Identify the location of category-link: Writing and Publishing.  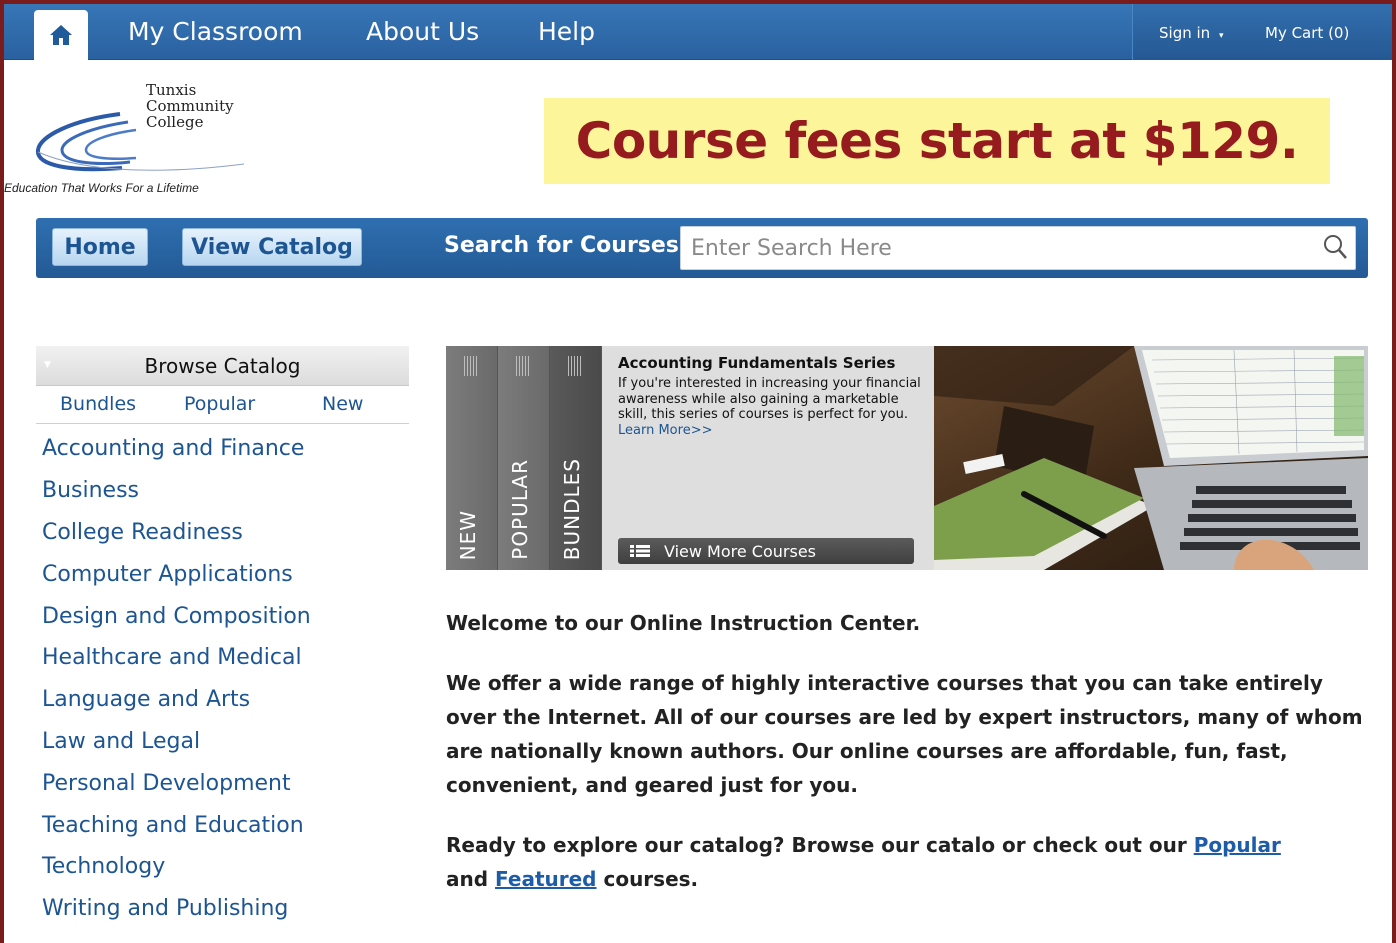
(165, 908).